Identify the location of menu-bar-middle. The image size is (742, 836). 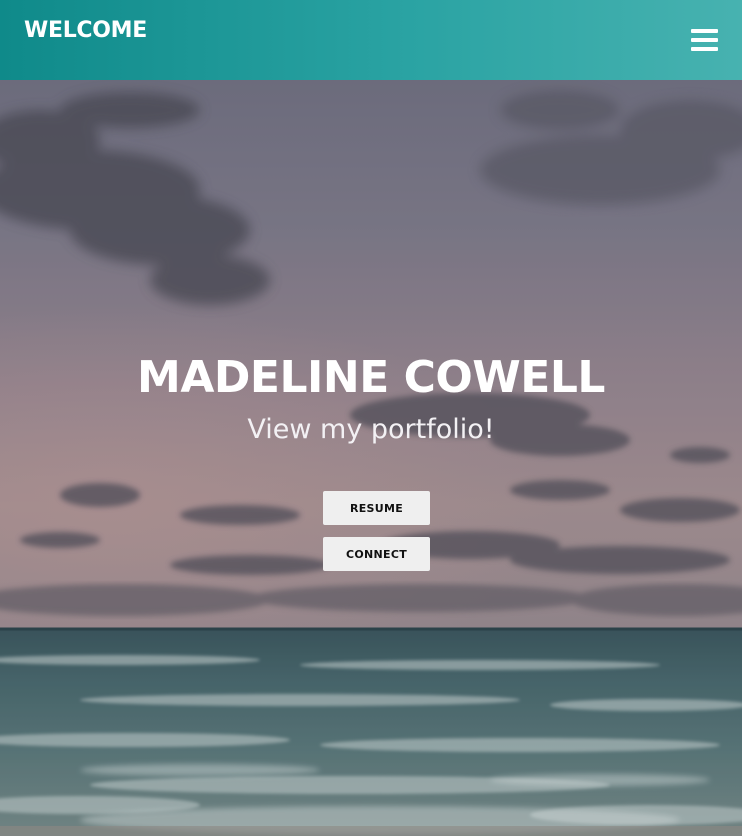
(704, 40).